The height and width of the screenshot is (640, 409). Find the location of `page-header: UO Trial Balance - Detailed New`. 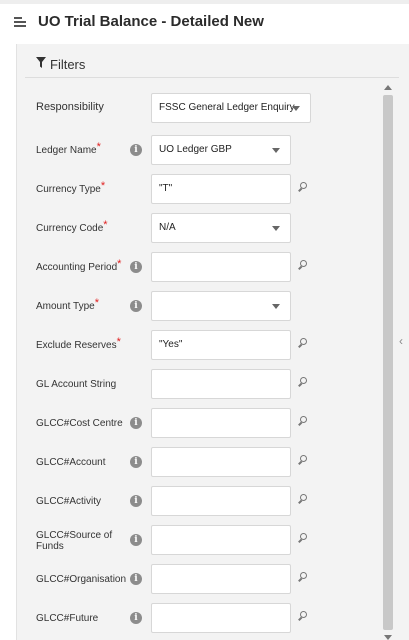

page-header: UO Trial Balance - Detailed New is located at coordinates (204, 23).